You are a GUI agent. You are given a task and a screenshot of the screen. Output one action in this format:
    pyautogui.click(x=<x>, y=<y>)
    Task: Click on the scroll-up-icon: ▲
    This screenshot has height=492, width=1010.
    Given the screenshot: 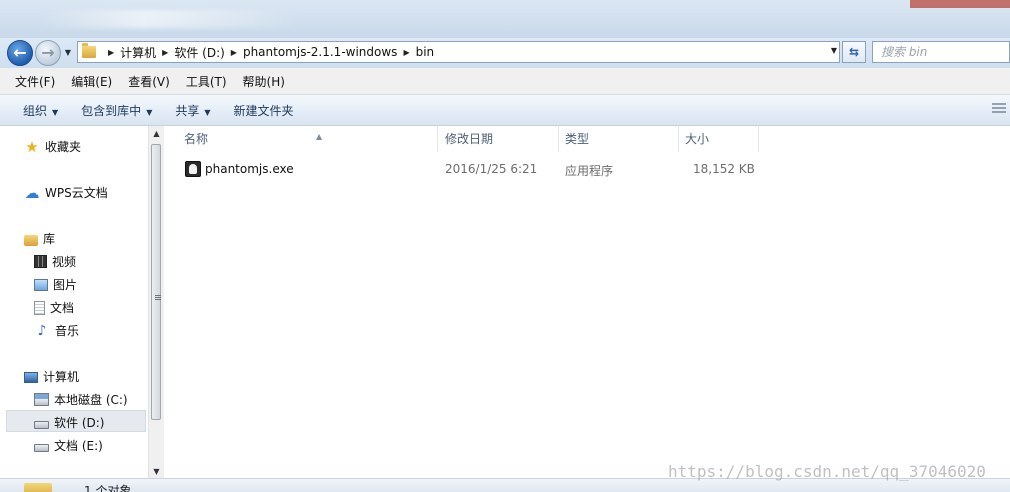 What is the action you would take?
    pyautogui.click(x=156, y=134)
    